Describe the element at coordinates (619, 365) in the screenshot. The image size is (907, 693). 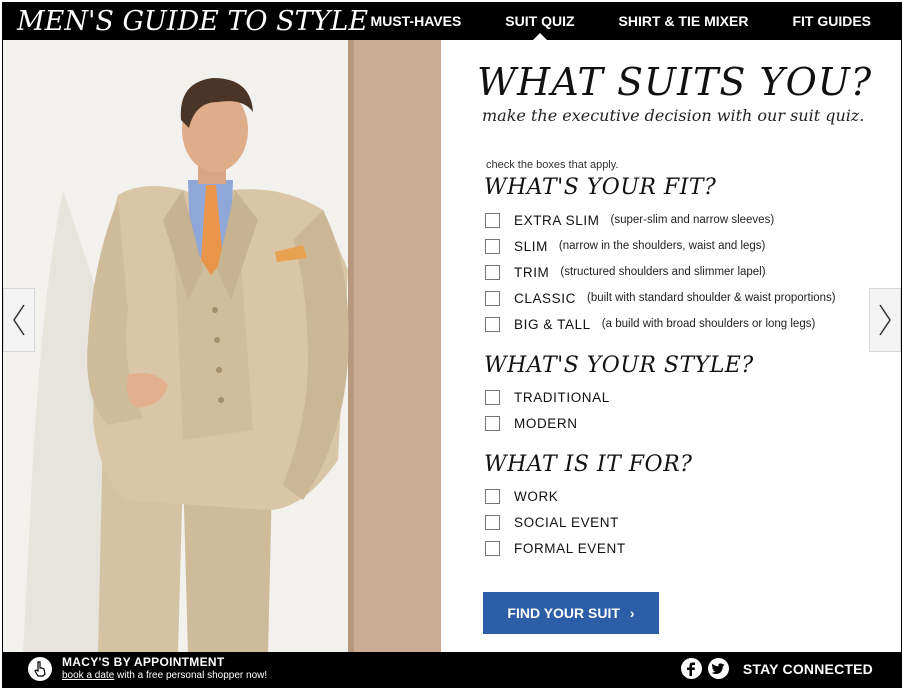
I see `style-section-title: WHAT'S YOUR STYLE?` at that location.